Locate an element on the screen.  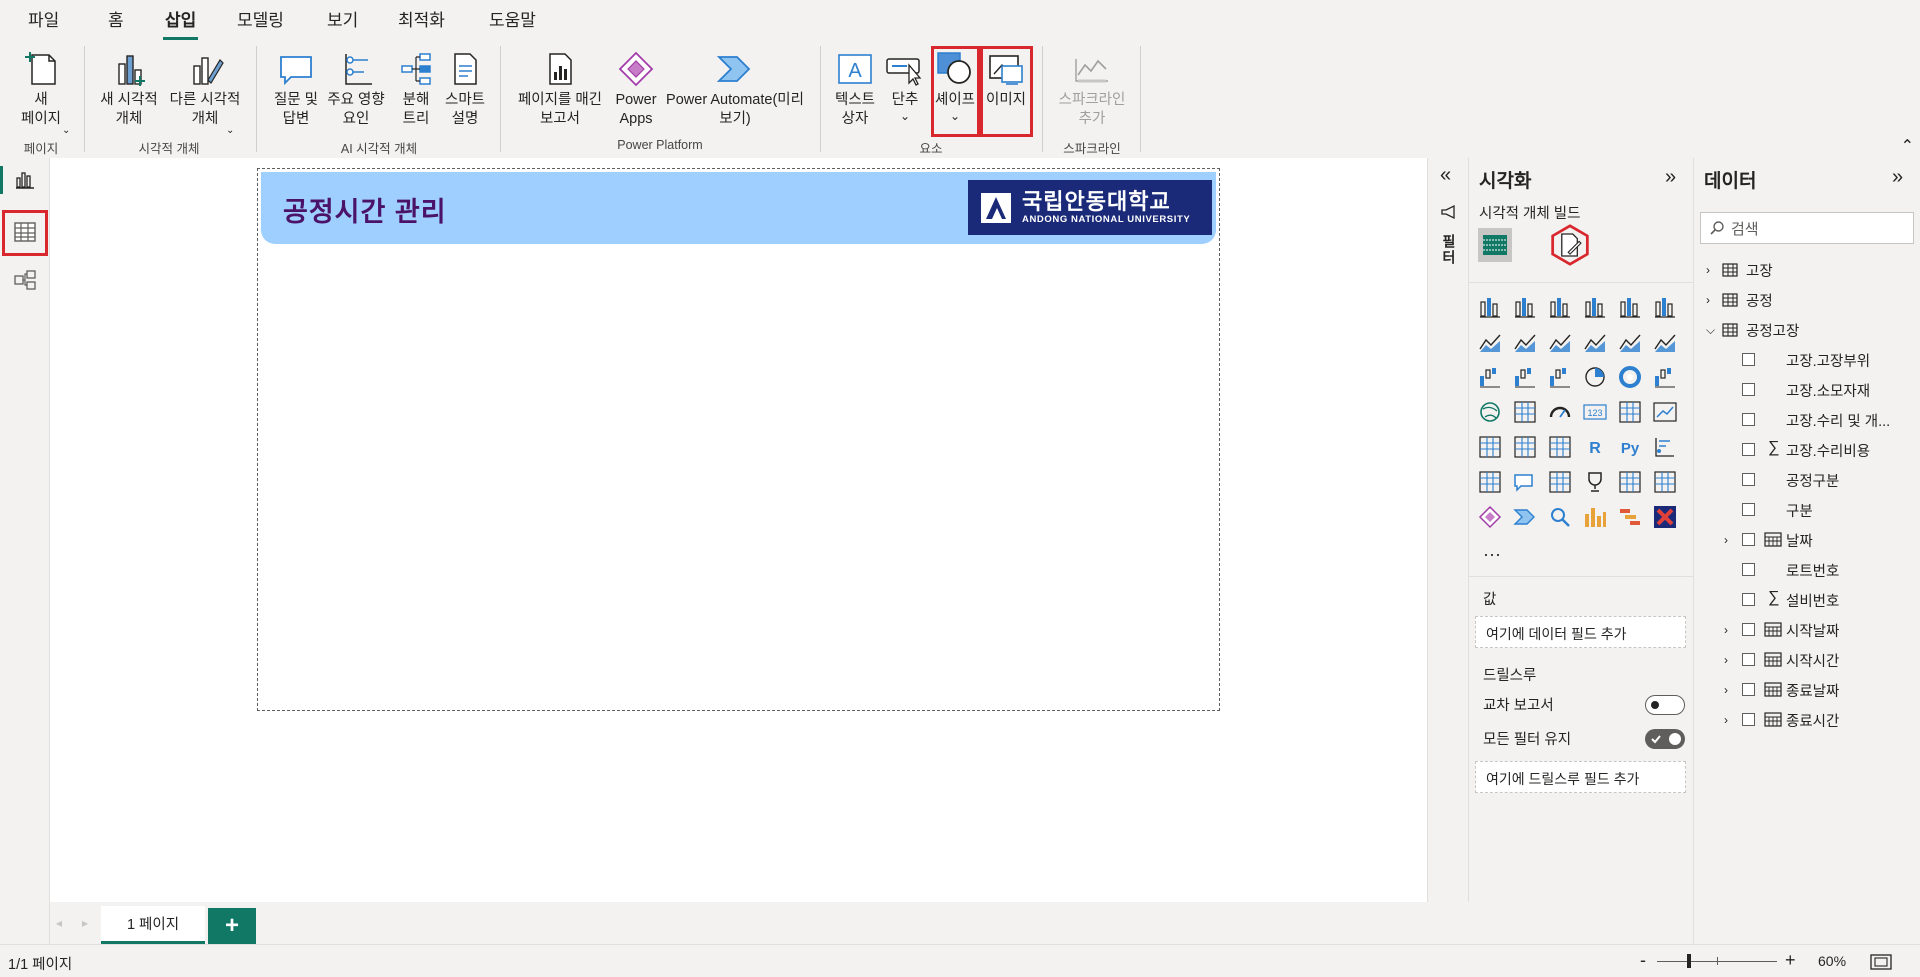
r-script-visual-icon: R is located at coordinates (1595, 447).